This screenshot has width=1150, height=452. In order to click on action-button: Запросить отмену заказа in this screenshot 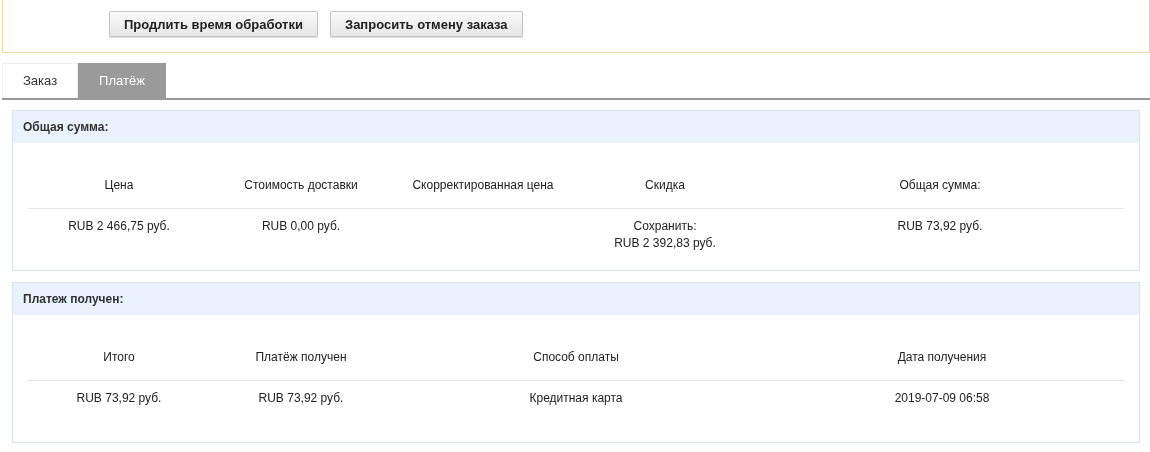, I will do `click(426, 24)`.